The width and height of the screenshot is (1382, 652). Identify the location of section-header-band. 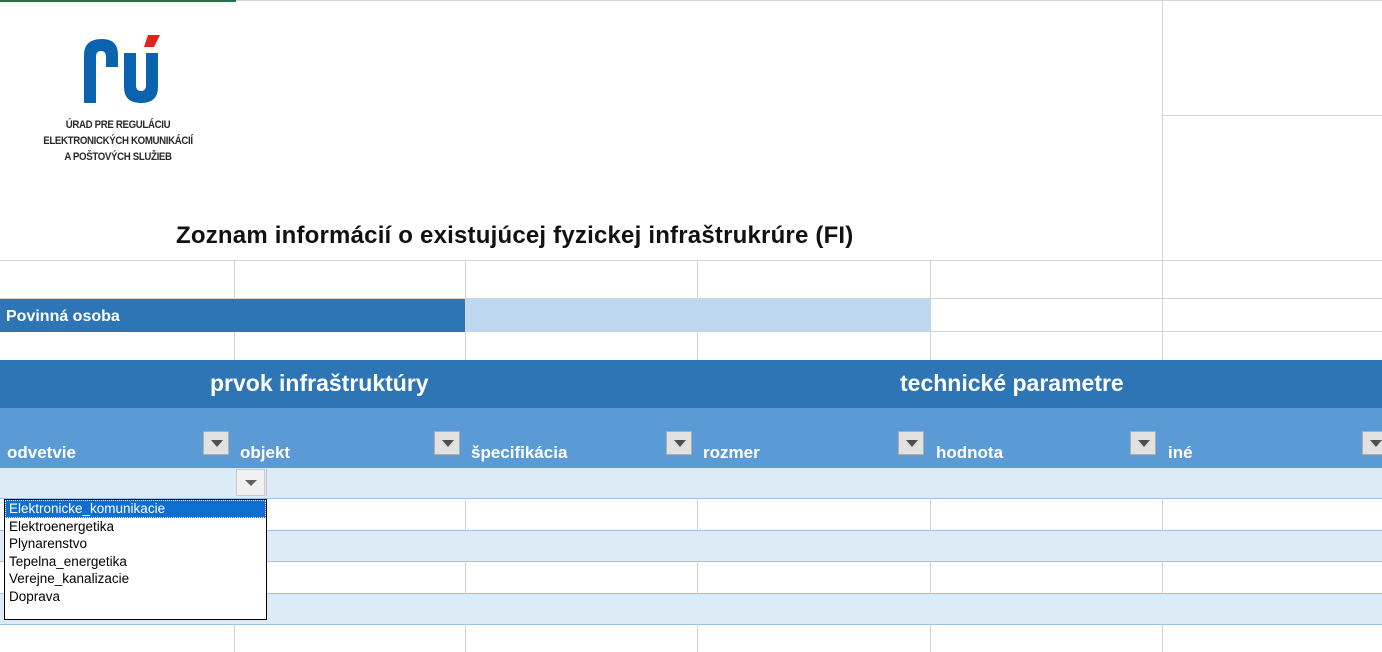
(691, 384).